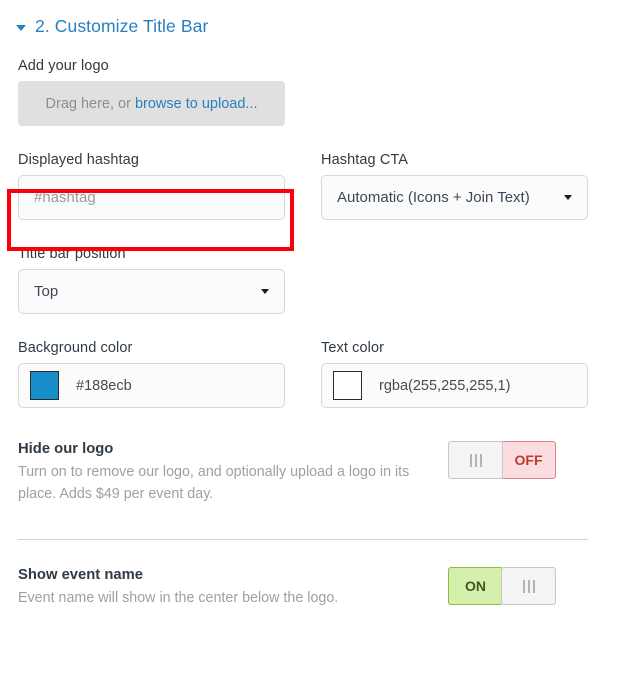  I want to click on hide-our-logo-toggle: OFF, so click(502, 460).